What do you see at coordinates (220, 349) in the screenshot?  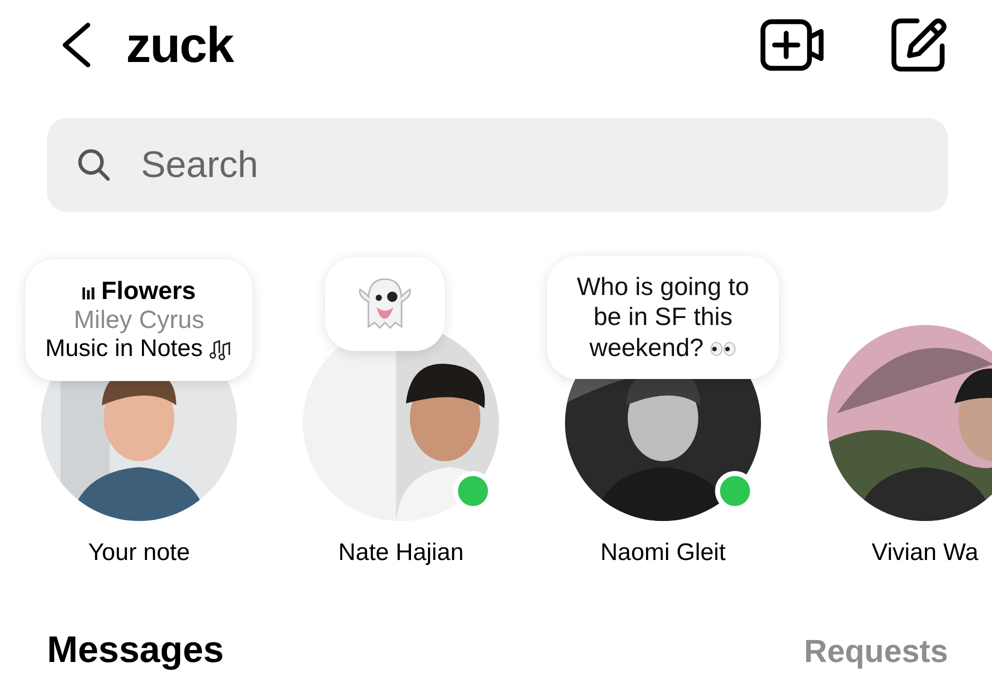 I see `music-notes-icon` at bounding box center [220, 349].